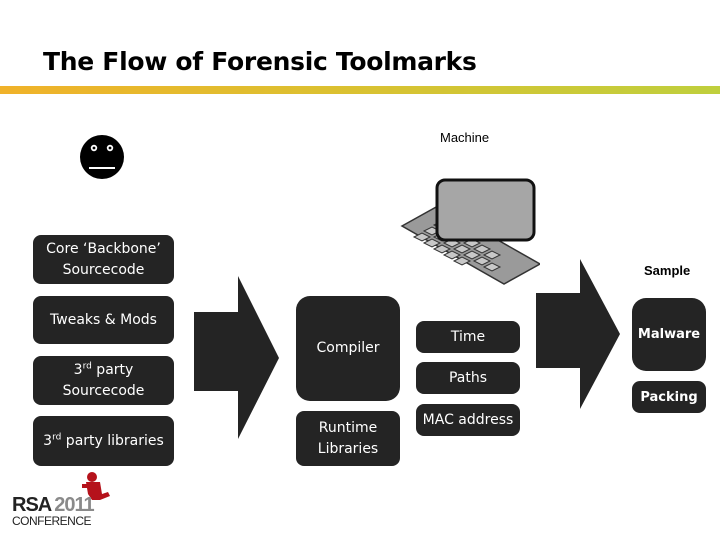  I want to click on laptop-icon, so click(470, 231).